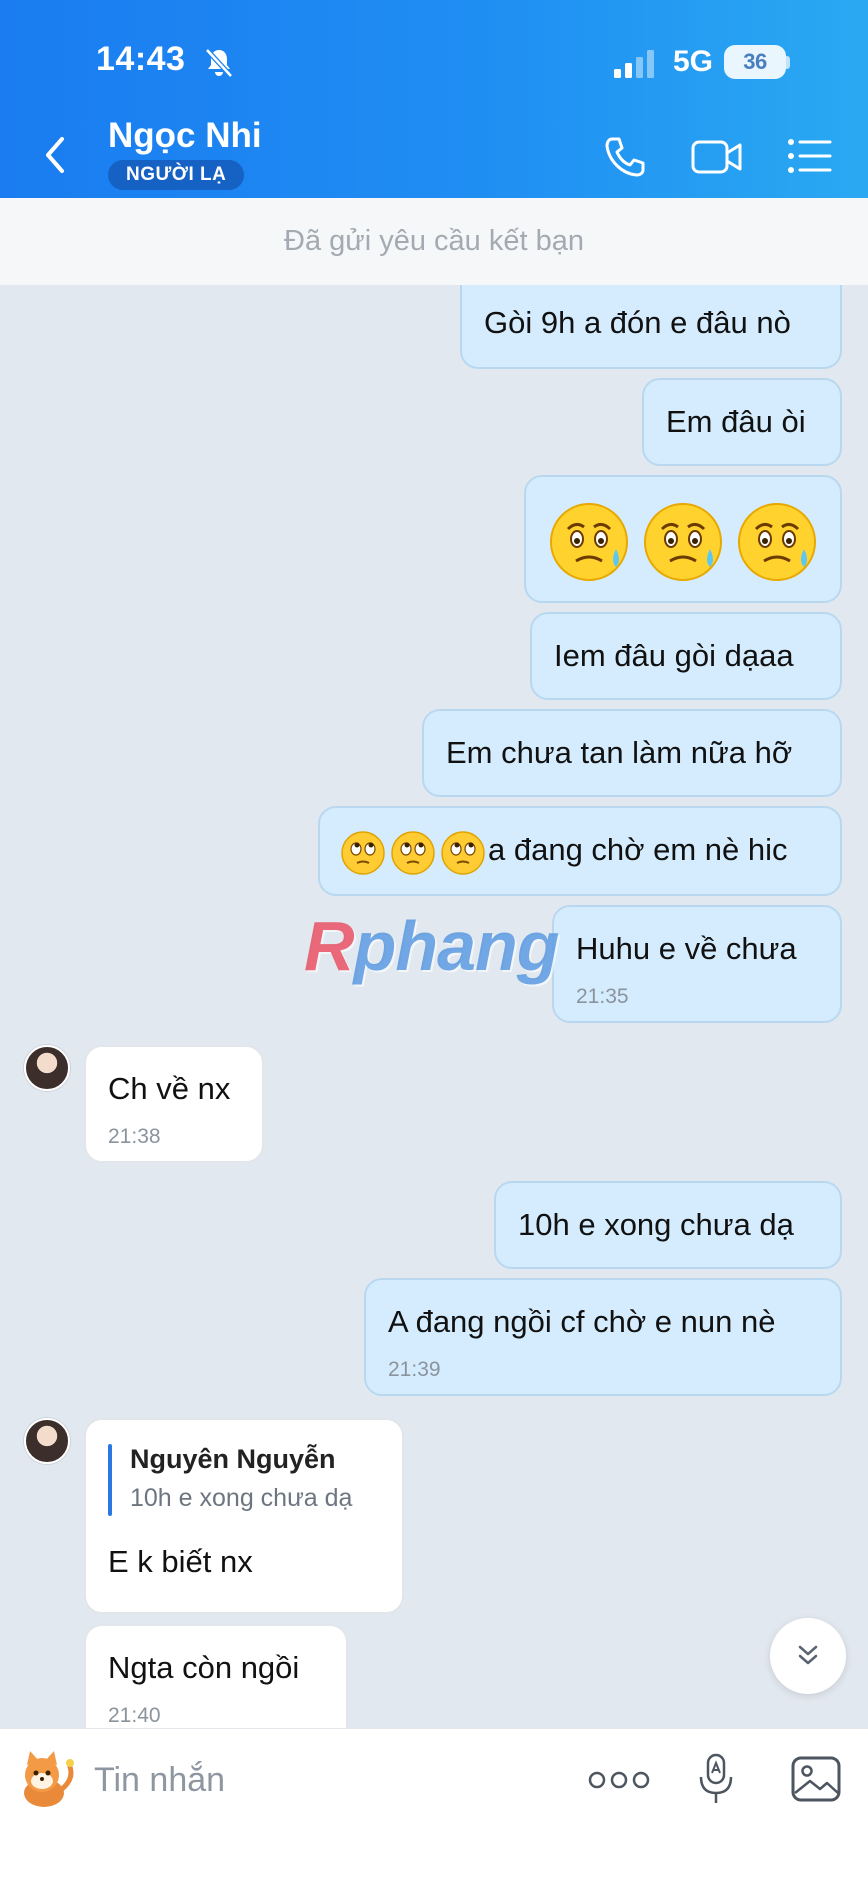 The width and height of the screenshot is (868, 1887). What do you see at coordinates (414, 1369) in the screenshot?
I see `message-time: 21:39` at bounding box center [414, 1369].